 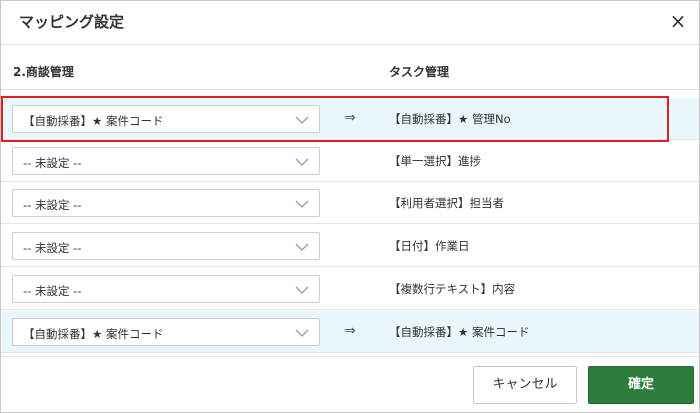 I want to click on target-field-label: 【複数行テキスト】内容, so click(x=452, y=289).